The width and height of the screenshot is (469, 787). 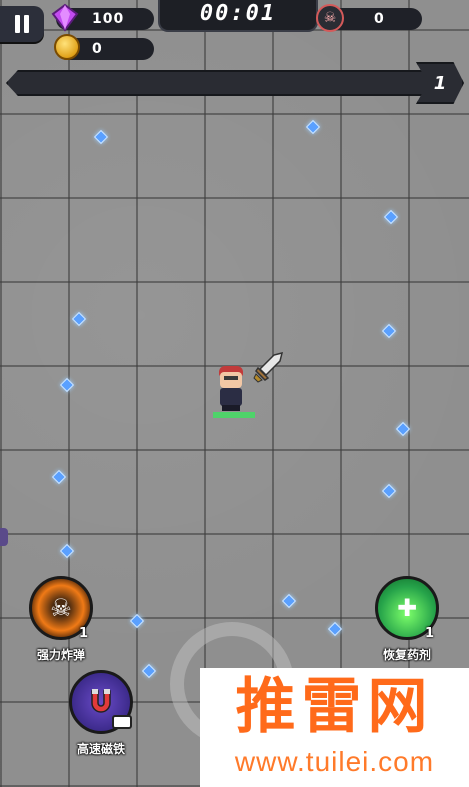 What do you see at coordinates (268, 367) in the screenshot?
I see `sword-icon` at bounding box center [268, 367].